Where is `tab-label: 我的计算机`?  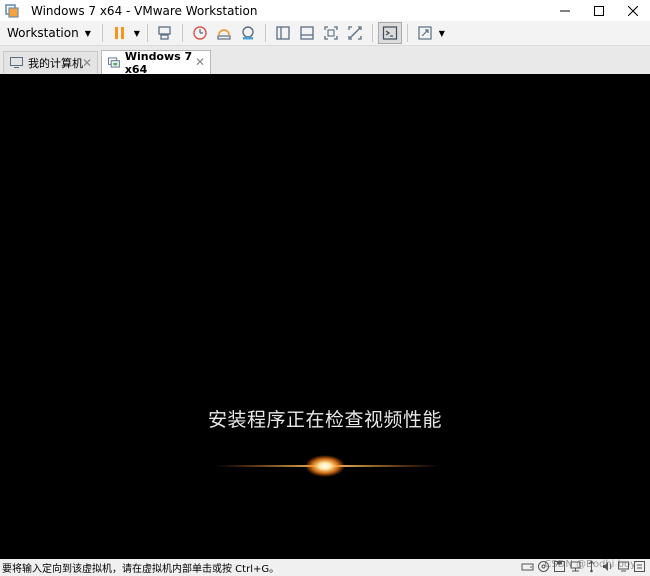
tab-label: 我的计算机 is located at coordinates (55, 63).